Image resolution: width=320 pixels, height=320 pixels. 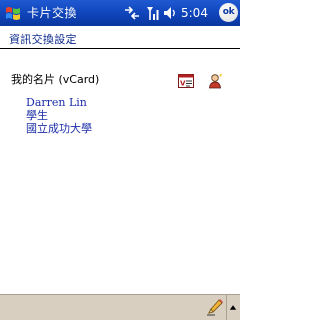 I want to click on menu-bar, so click(x=120, y=307).